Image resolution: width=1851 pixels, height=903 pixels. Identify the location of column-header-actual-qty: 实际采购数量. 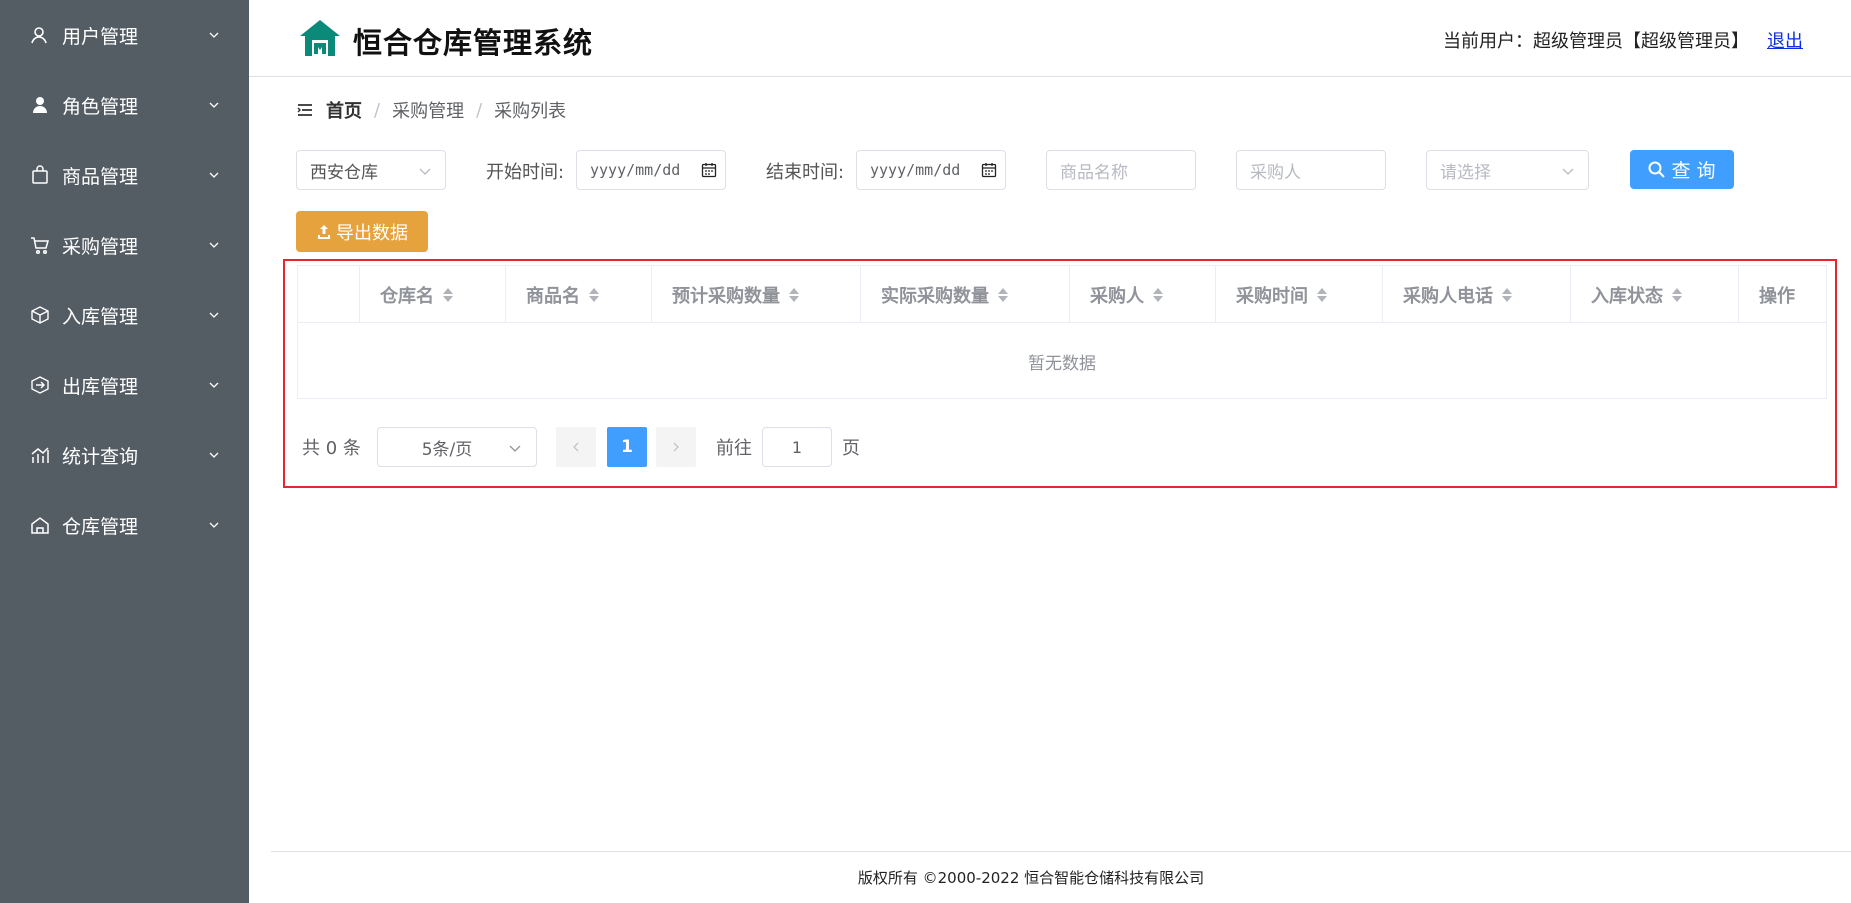
(965, 294).